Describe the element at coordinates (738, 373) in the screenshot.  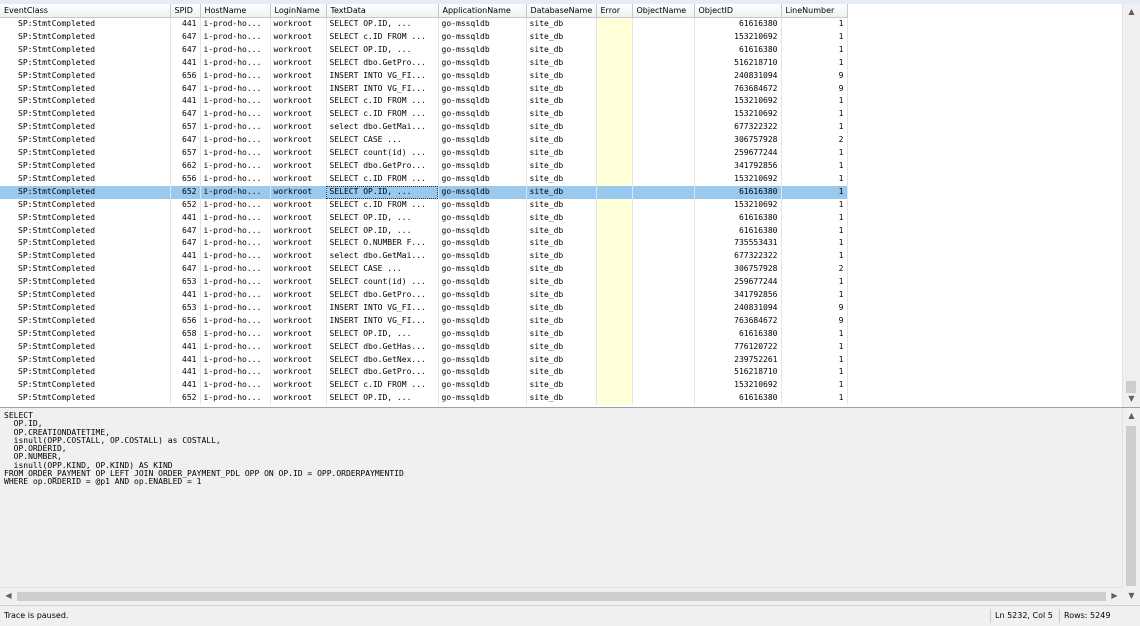
I see `cell-objectid: 516218710` at that location.